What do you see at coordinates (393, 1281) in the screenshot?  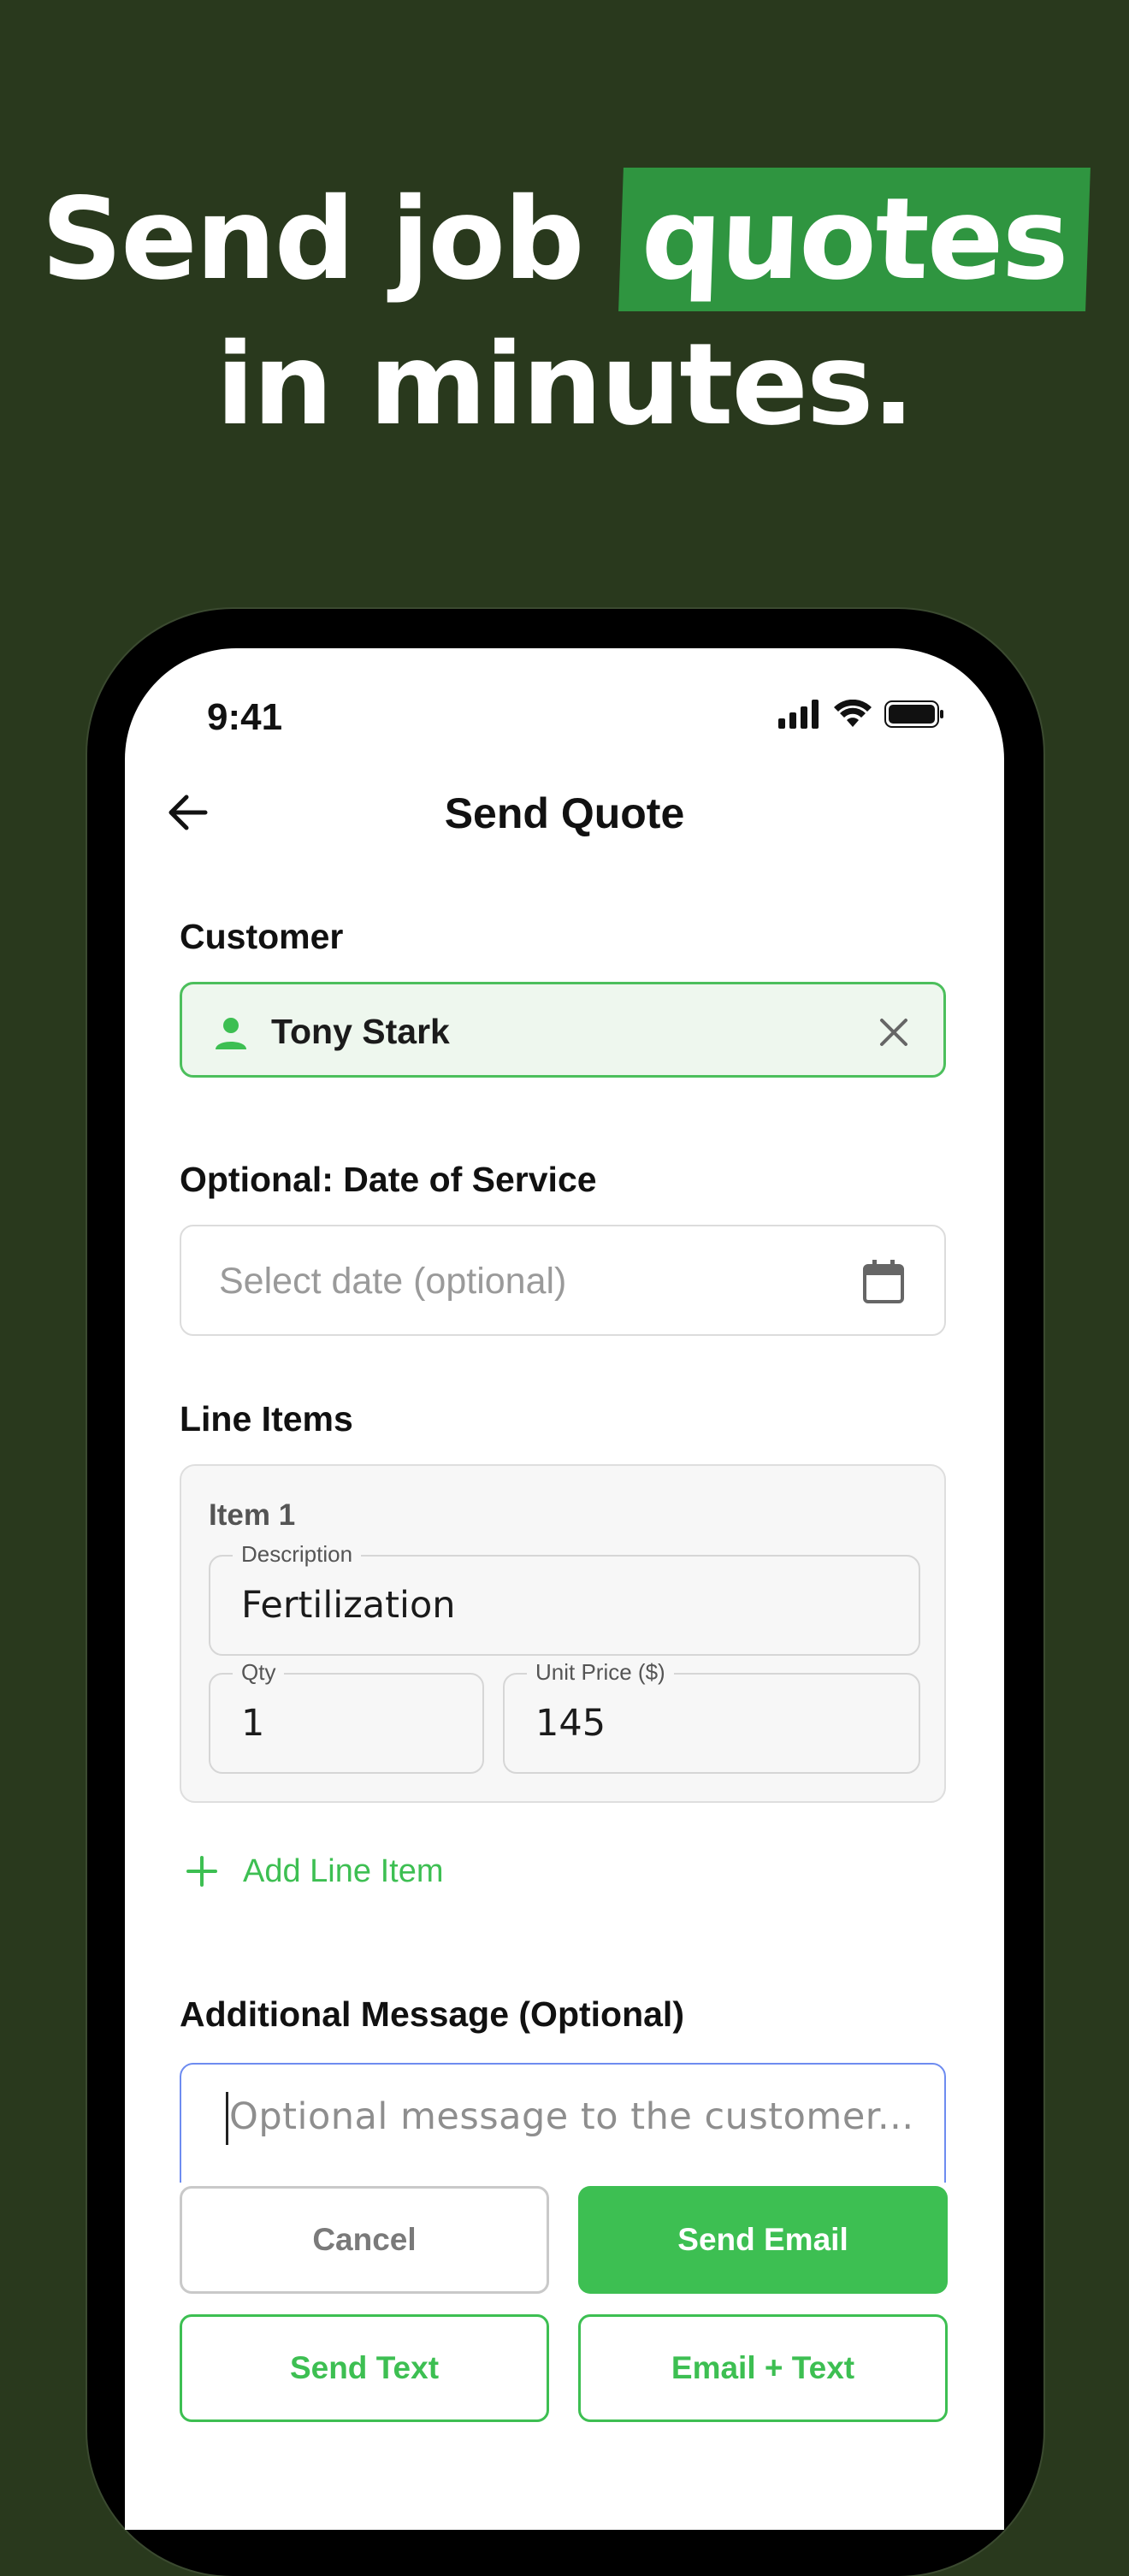 I see `date-placeholder: Select date (optional)` at bounding box center [393, 1281].